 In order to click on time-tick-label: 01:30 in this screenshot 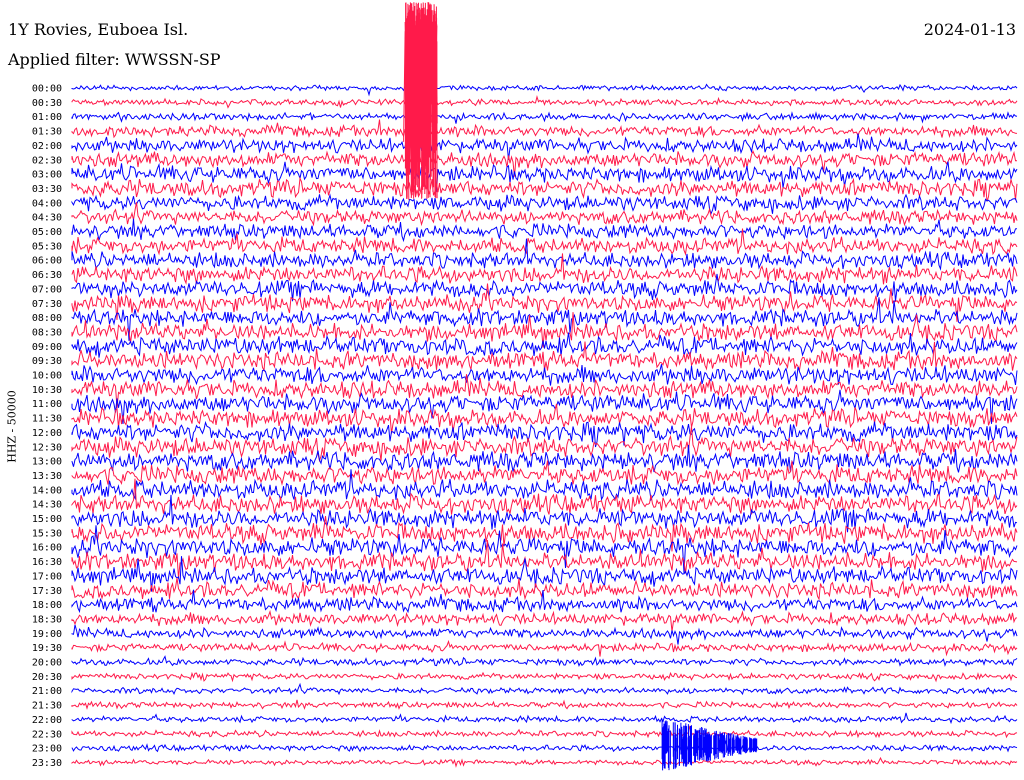, I will do `click(47, 132)`.